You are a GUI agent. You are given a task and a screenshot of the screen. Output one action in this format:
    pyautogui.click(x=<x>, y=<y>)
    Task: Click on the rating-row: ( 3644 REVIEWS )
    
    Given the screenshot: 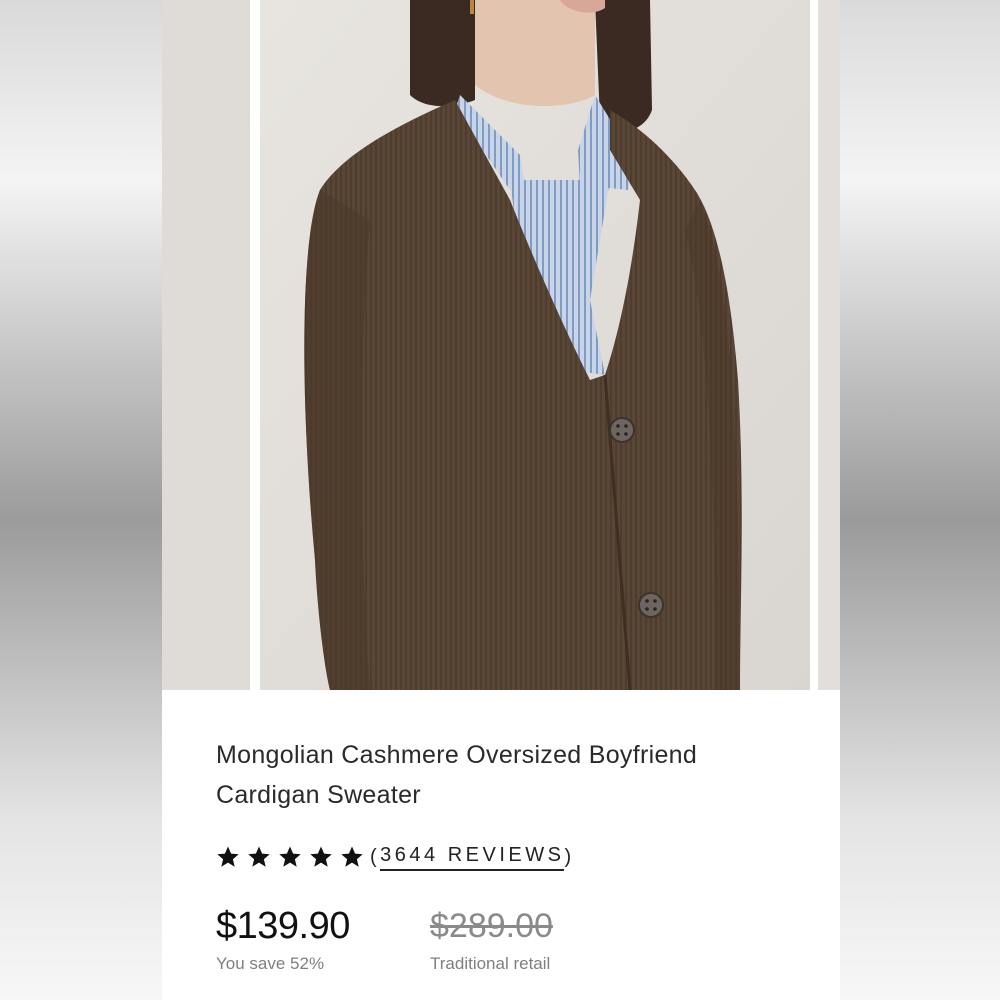 What is the action you would take?
    pyautogui.click(x=506, y=857)
    